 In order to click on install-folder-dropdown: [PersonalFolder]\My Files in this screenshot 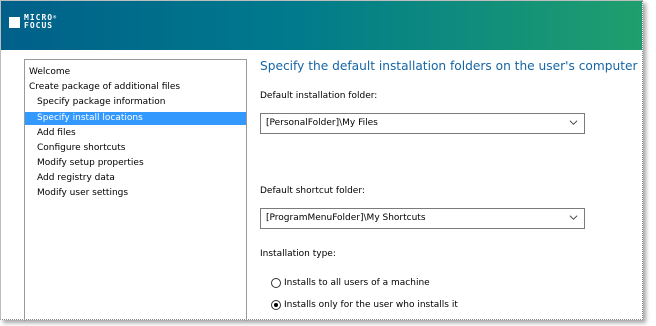, I will do `click(422, 123)`.